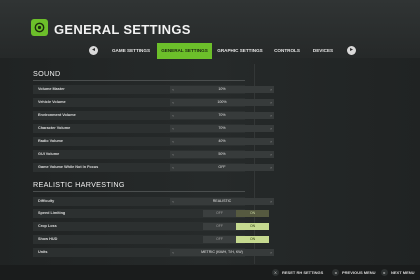 Image resolution: width=420 pixels, height=280 pixels. Describe the element at coordinates (51, 89) in the screenshot. I see `setting-label: Volume Master` at that location.